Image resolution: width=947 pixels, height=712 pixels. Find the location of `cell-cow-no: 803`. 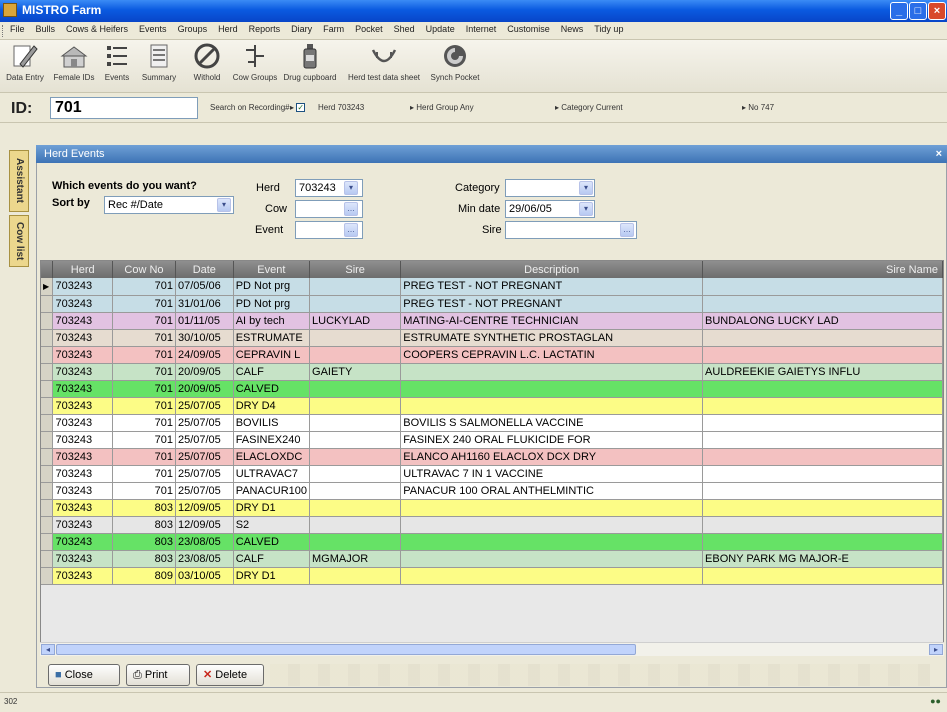

cell-cow-no: 803 is located at coordinates (144, 525).